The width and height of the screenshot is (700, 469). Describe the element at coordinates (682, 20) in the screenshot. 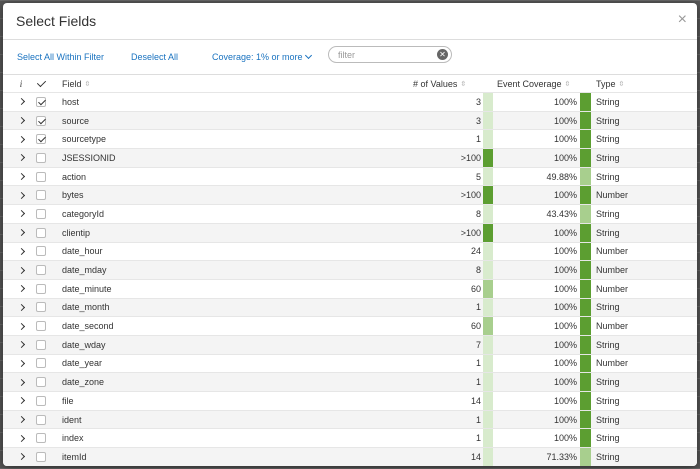

I see `close-icon: ×` at that location.